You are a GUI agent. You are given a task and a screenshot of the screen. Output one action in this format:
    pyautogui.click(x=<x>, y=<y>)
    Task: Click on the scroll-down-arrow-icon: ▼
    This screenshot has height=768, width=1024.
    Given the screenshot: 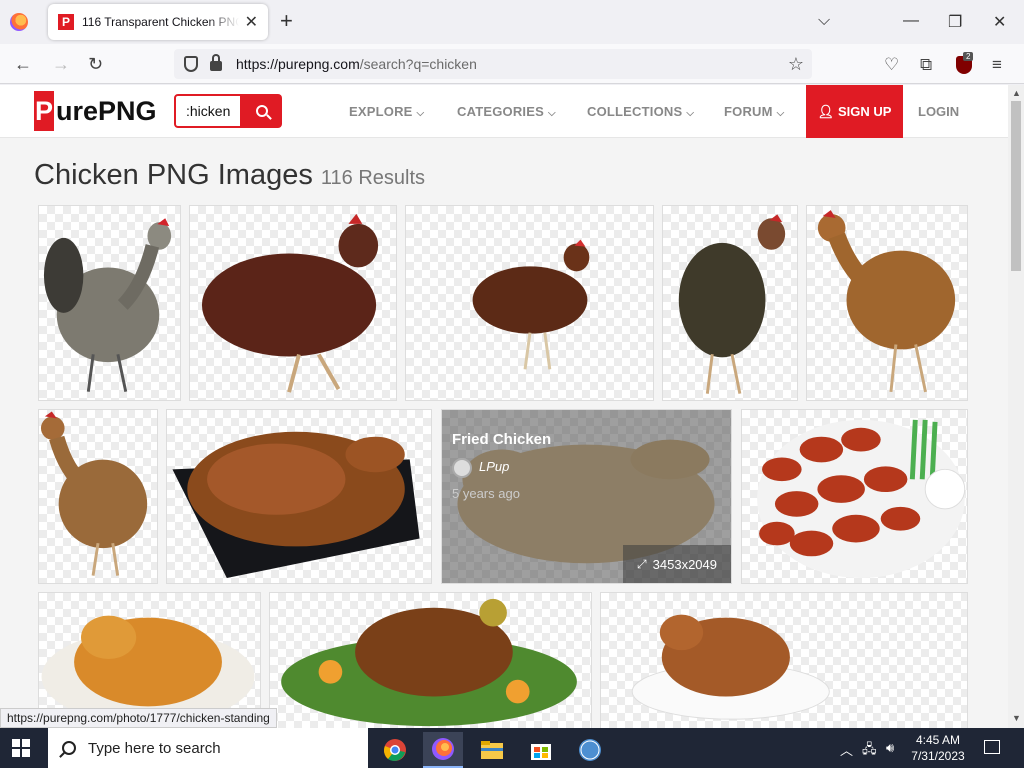 What is the action you would take?
    pyautogui.click(x=1016, y=718)
    